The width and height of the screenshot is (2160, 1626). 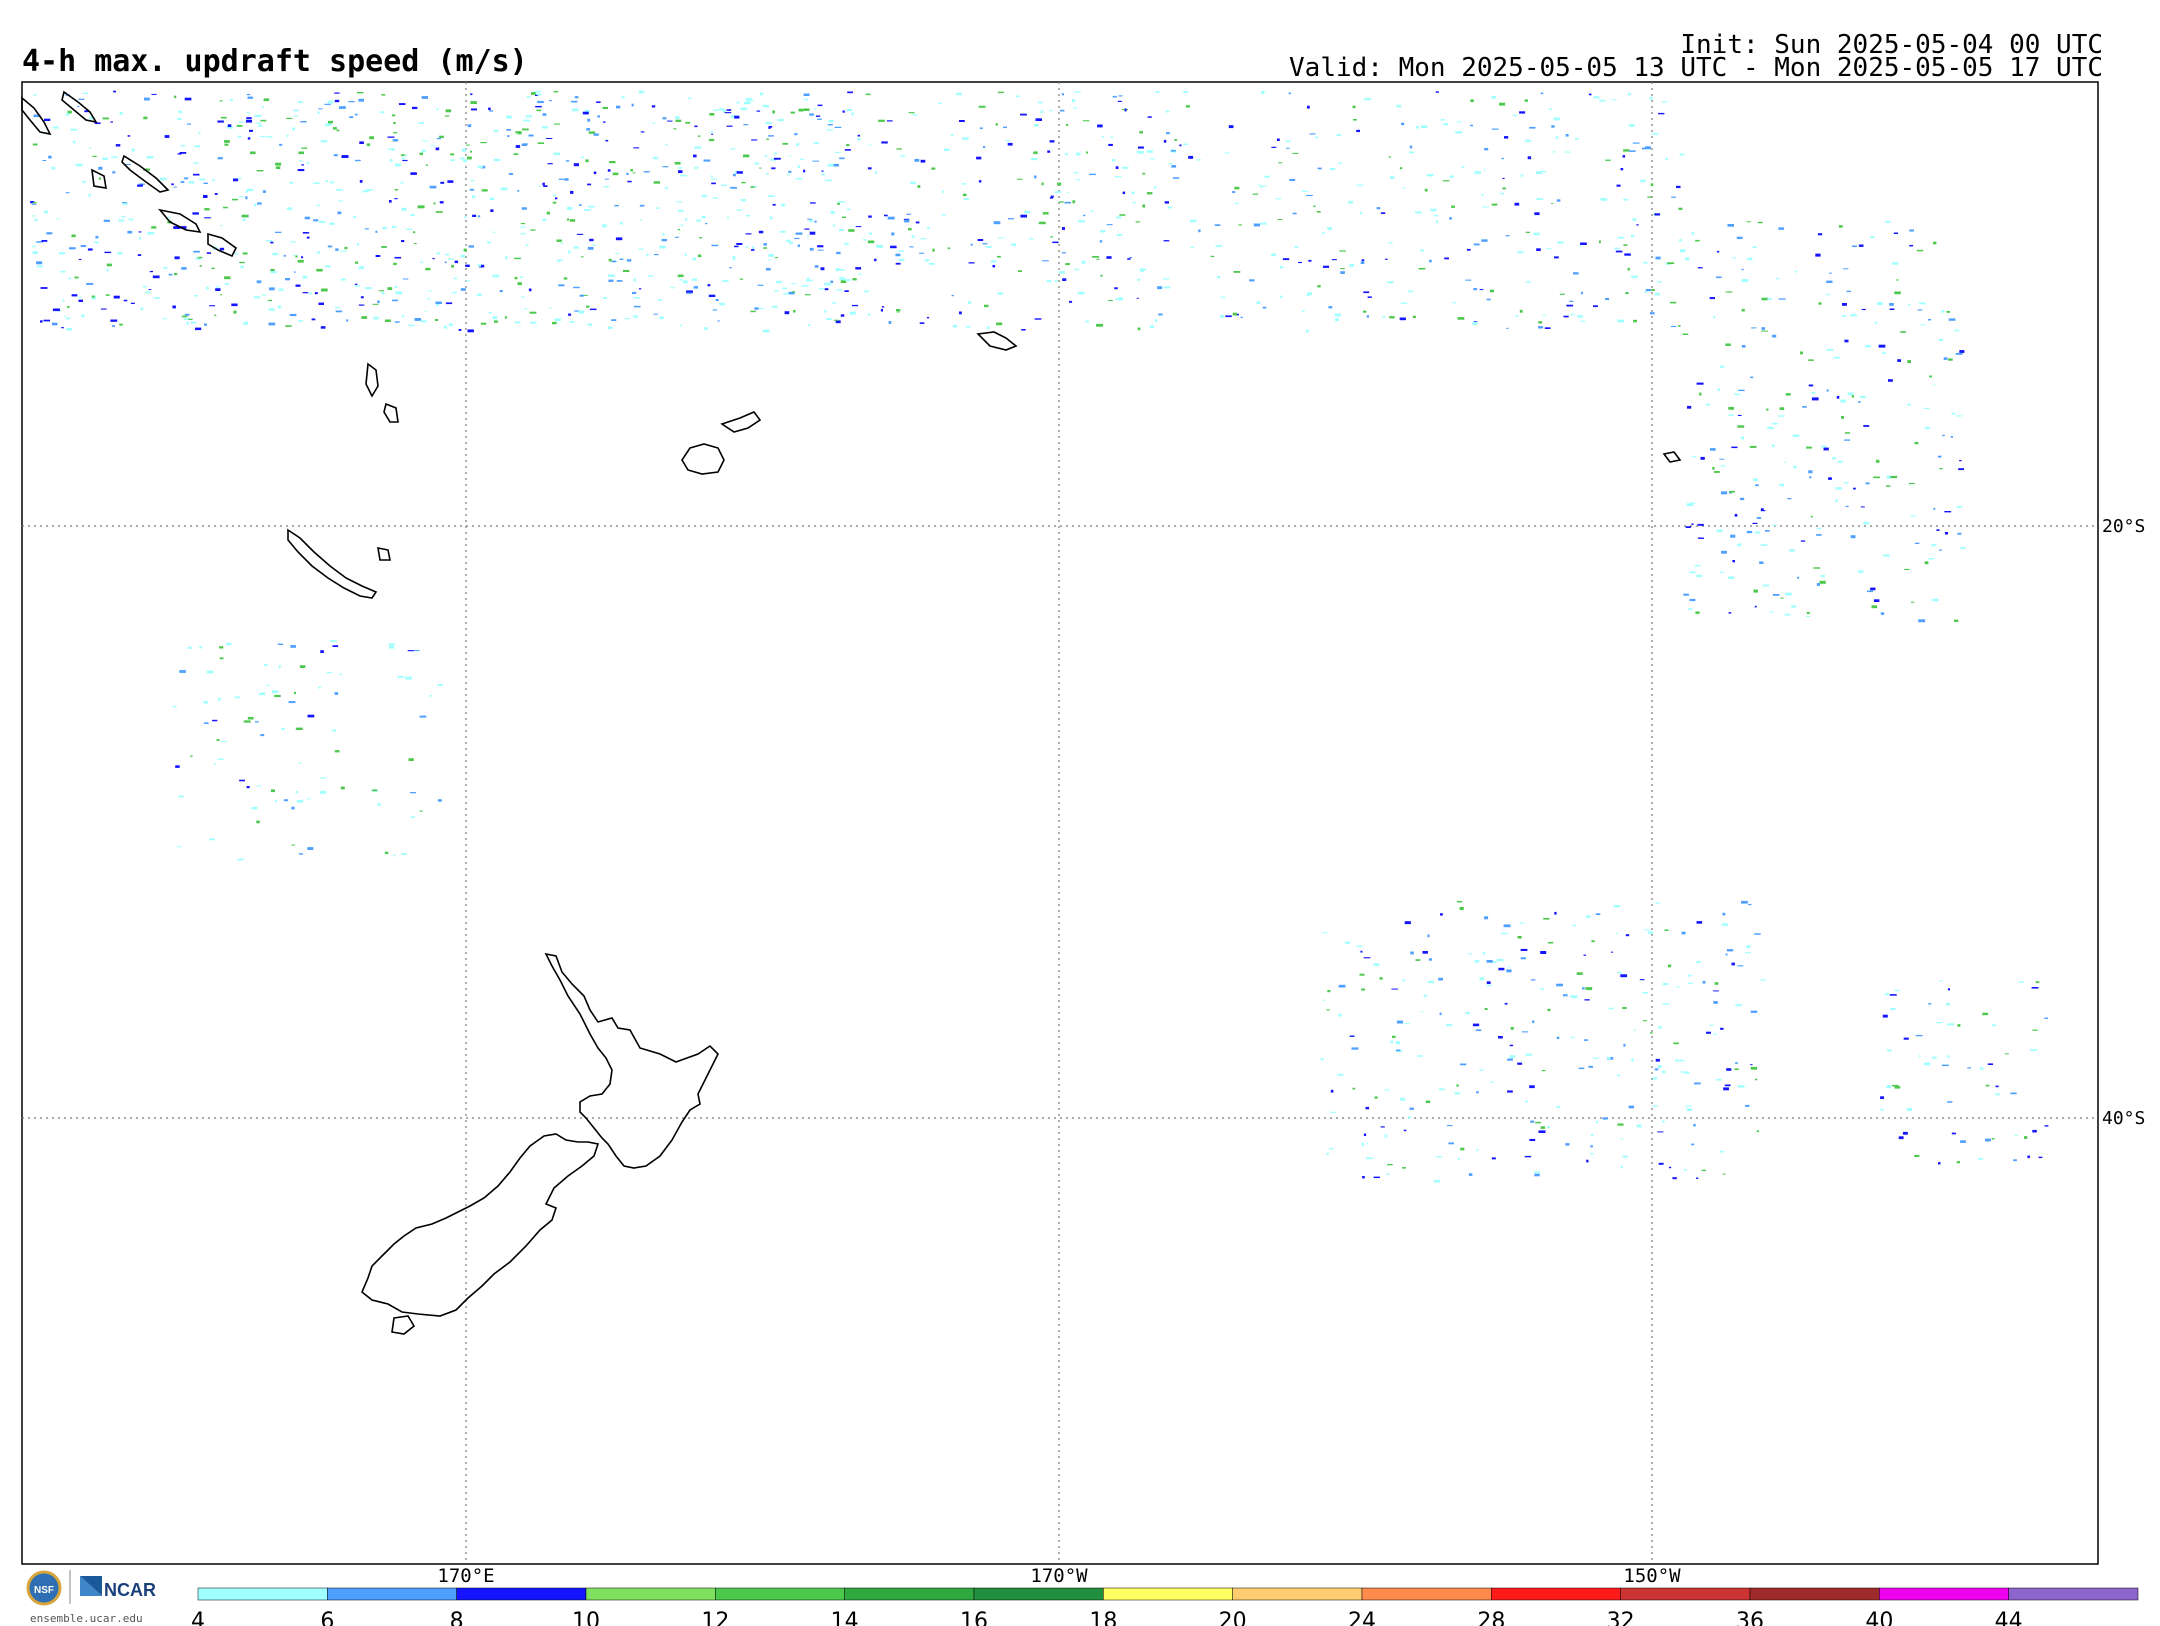 What do you see at coordinates (2123, 526) in the screenshot?
I see `lat-label-20s: 20°S` at bounding box center [2123, 526].